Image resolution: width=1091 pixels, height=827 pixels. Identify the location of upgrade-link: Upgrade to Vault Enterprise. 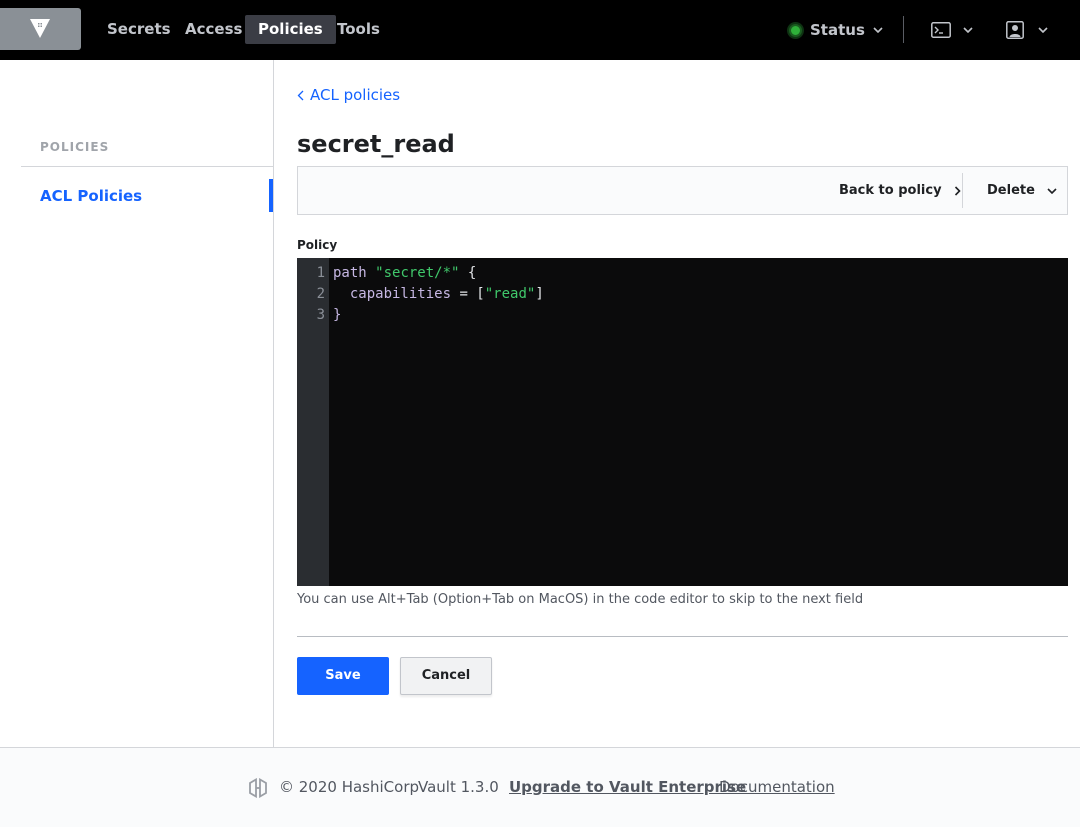
(627, 787).